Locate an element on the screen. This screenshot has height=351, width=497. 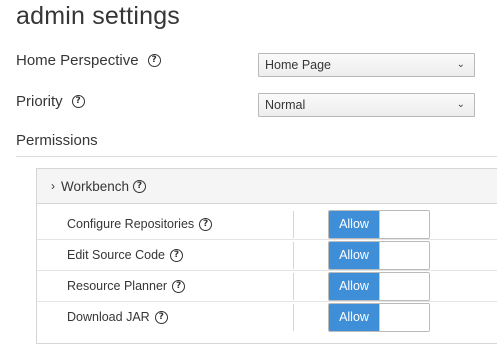
workbench-section-title: Workbench is located at coordinates (95, 186).